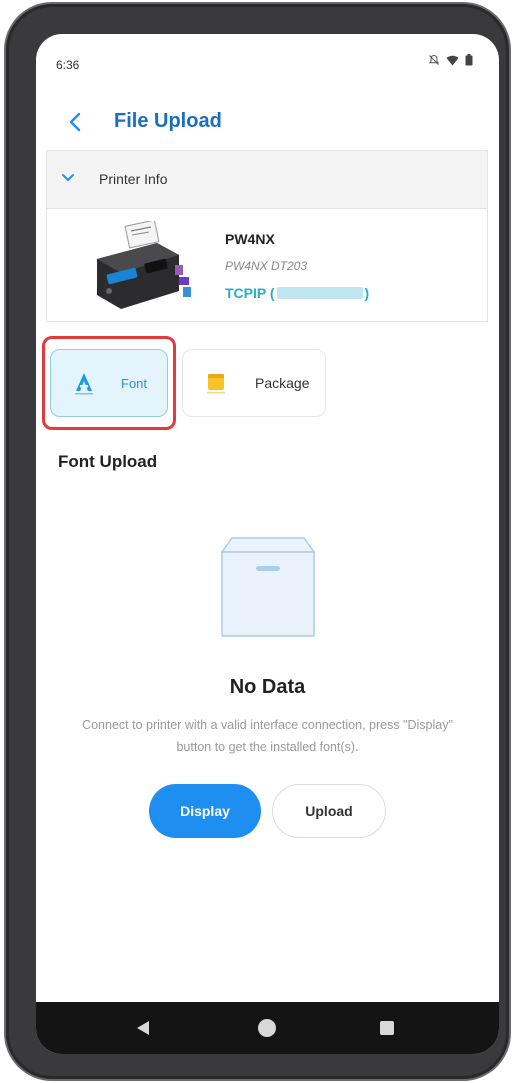 The image size is (515, 1083). I want to click on back-arrow-icon, so click(76, 122).